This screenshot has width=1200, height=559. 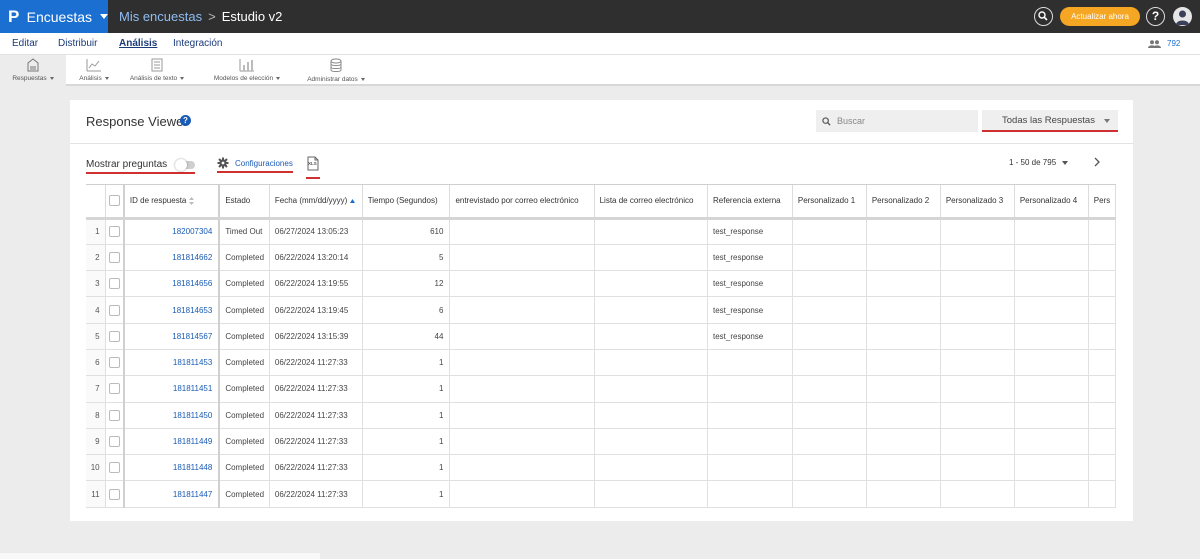 I want to click on response-id-link: 181814567, so click(x=172, y=336).